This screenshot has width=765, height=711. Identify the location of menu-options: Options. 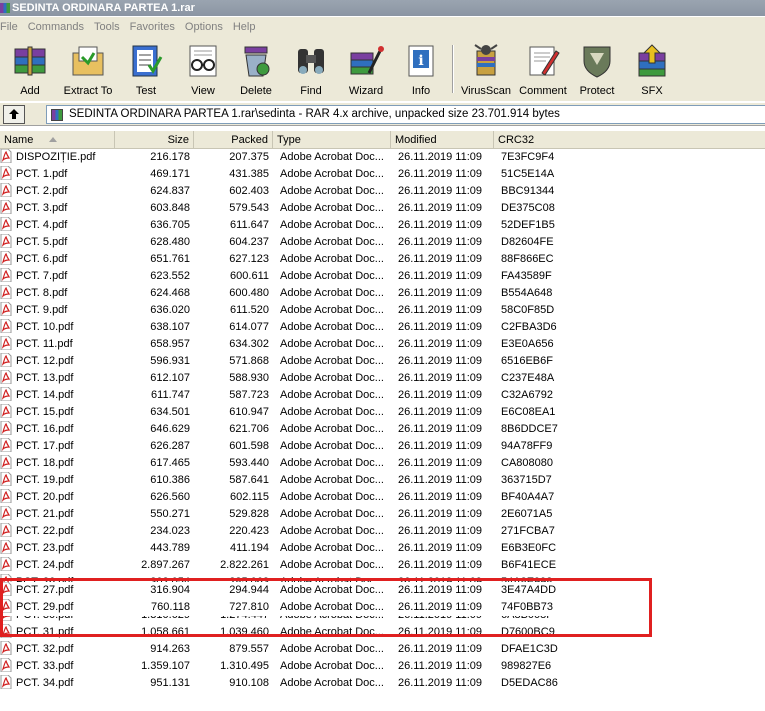
(205, 27).